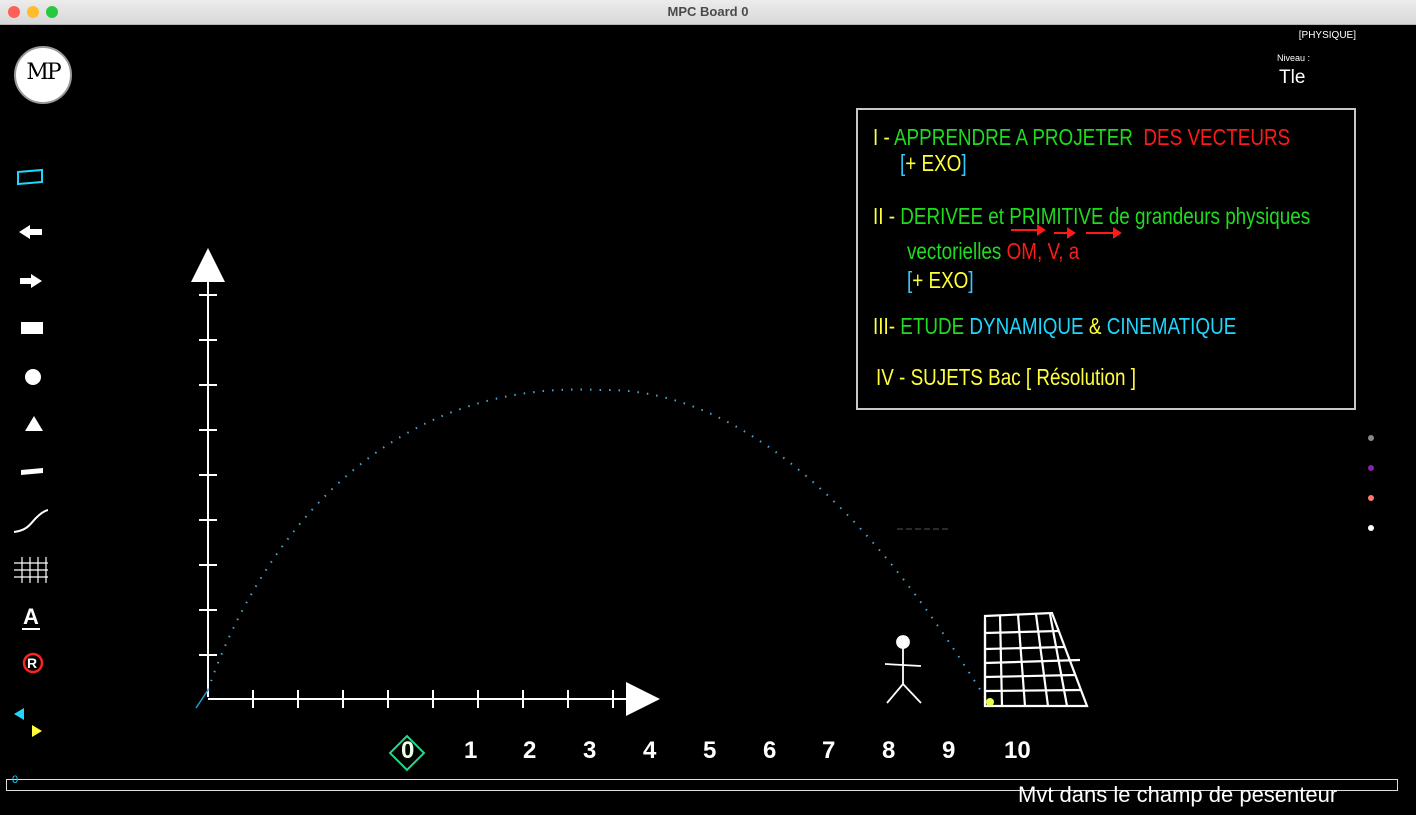 This screenshot has height=815, width=1416. Describe the element at coordinates (828, 751) in the screenshot. I see `page-button-7: 7` at that location.